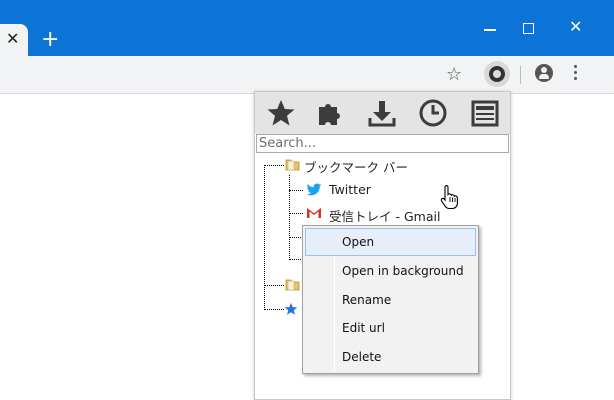 The height and width of the screenshot is (400, 614). I want to click on tab-close-icon: ✕, so click(12, 38).